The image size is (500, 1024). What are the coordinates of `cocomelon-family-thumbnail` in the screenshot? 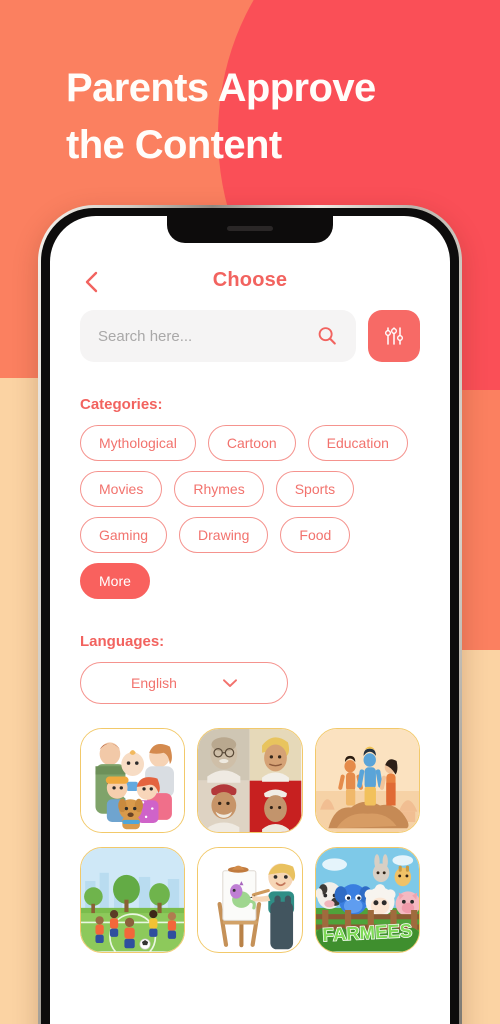 It's located at (133, 781).